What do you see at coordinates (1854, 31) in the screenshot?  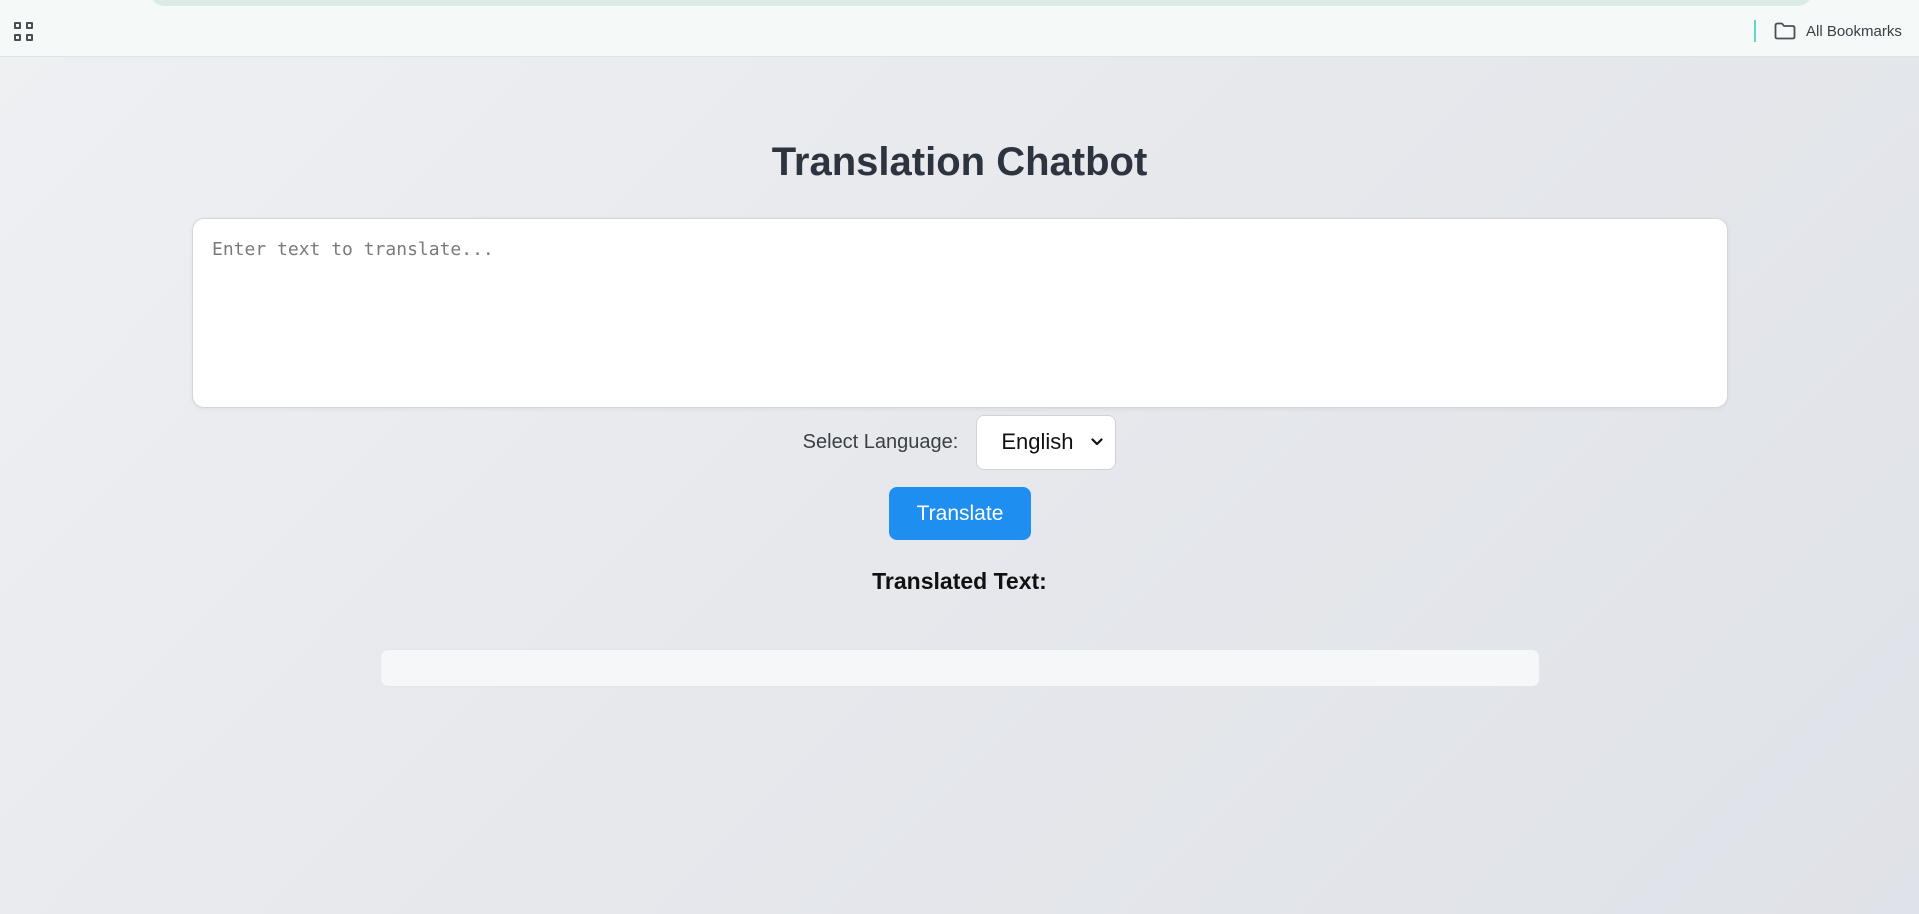 I see `all-bookmarks-label: All Bookmarks` at bounding box center [1854, 31].